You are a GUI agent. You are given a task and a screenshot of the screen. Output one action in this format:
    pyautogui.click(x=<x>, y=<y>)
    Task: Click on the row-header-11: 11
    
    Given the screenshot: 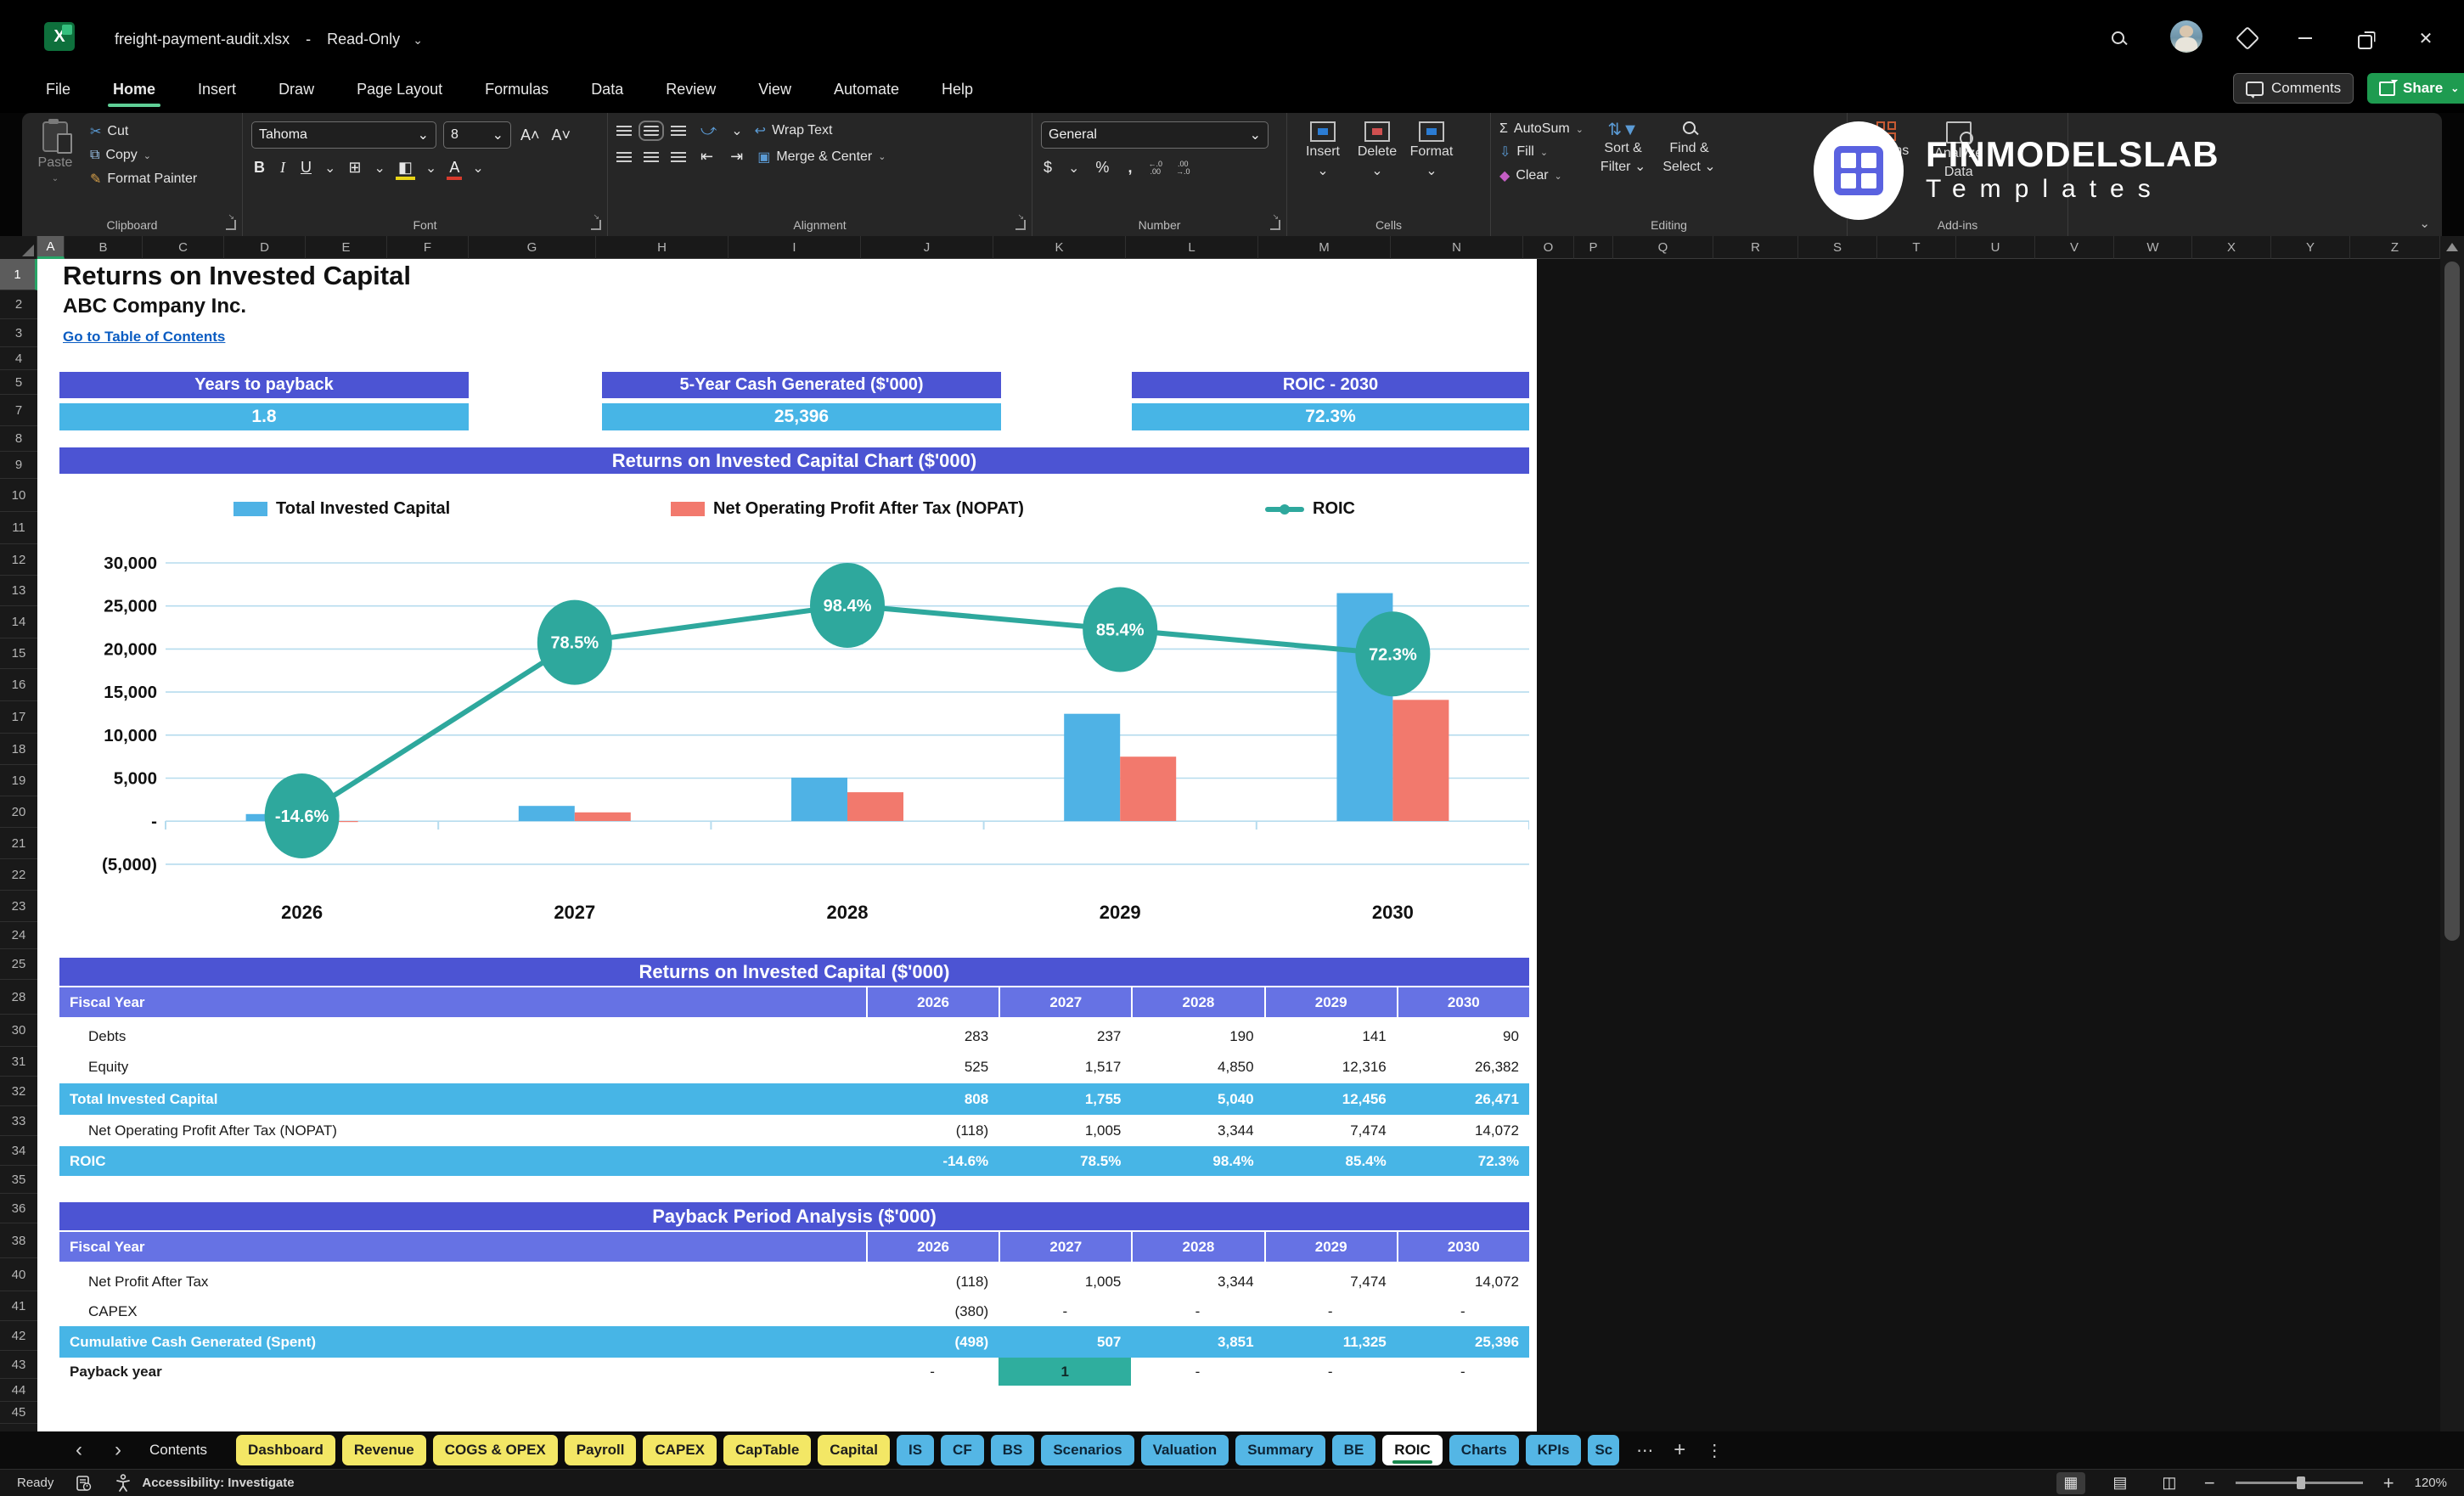 What is the action you would take?
    pyautogui.click(x=18, y=528)
    